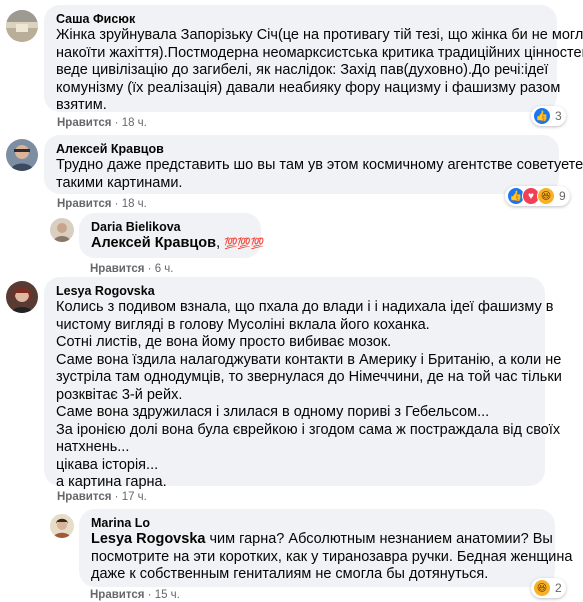 This screenshot has width=583, height=602. I want to click on like-icon: 👍, so click(542, 116).